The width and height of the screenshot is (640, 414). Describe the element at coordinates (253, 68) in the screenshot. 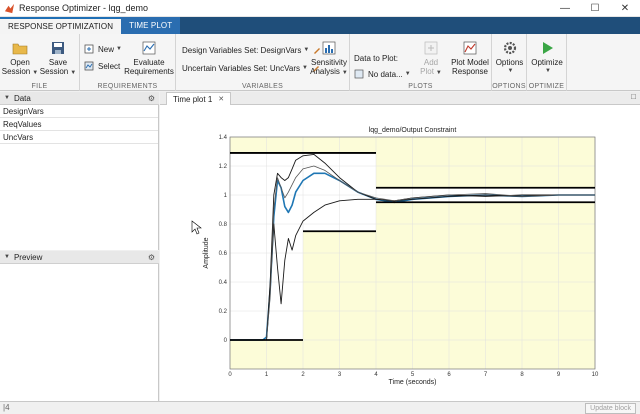

I see `uncertain-variables-dropdown: Uncertain Variables Set: UncVars ▼` at that location.